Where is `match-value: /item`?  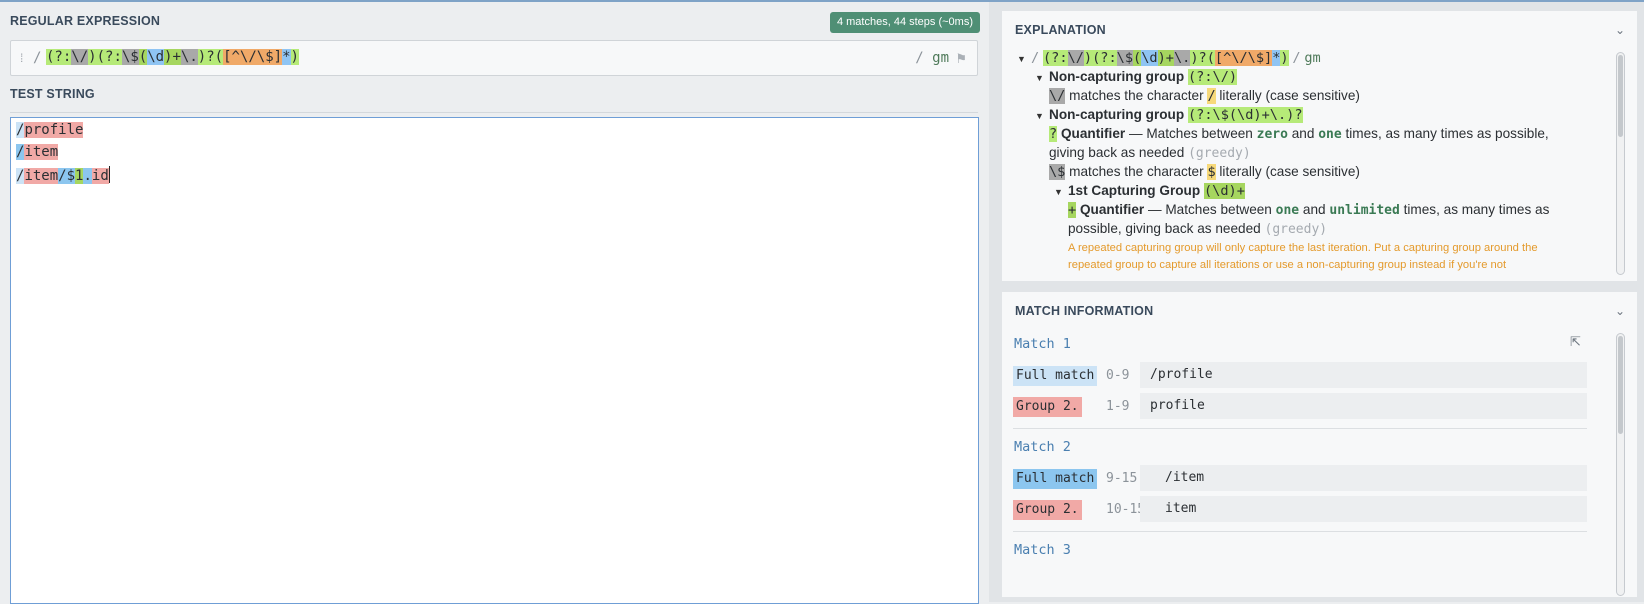 match-value: /item is located at coordinates (1363, 478).